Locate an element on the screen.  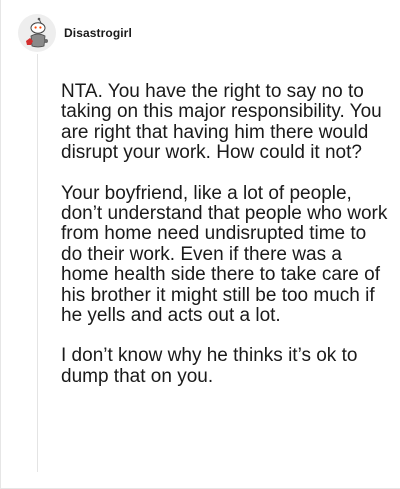
username-link: Disastrogirl is located at coordinates (98, 33).